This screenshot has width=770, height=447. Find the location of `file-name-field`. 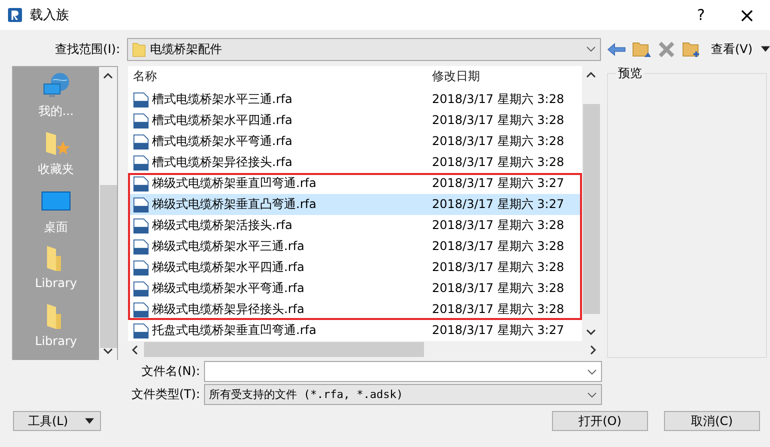

file-name-field is located at coordinates (403, 371).